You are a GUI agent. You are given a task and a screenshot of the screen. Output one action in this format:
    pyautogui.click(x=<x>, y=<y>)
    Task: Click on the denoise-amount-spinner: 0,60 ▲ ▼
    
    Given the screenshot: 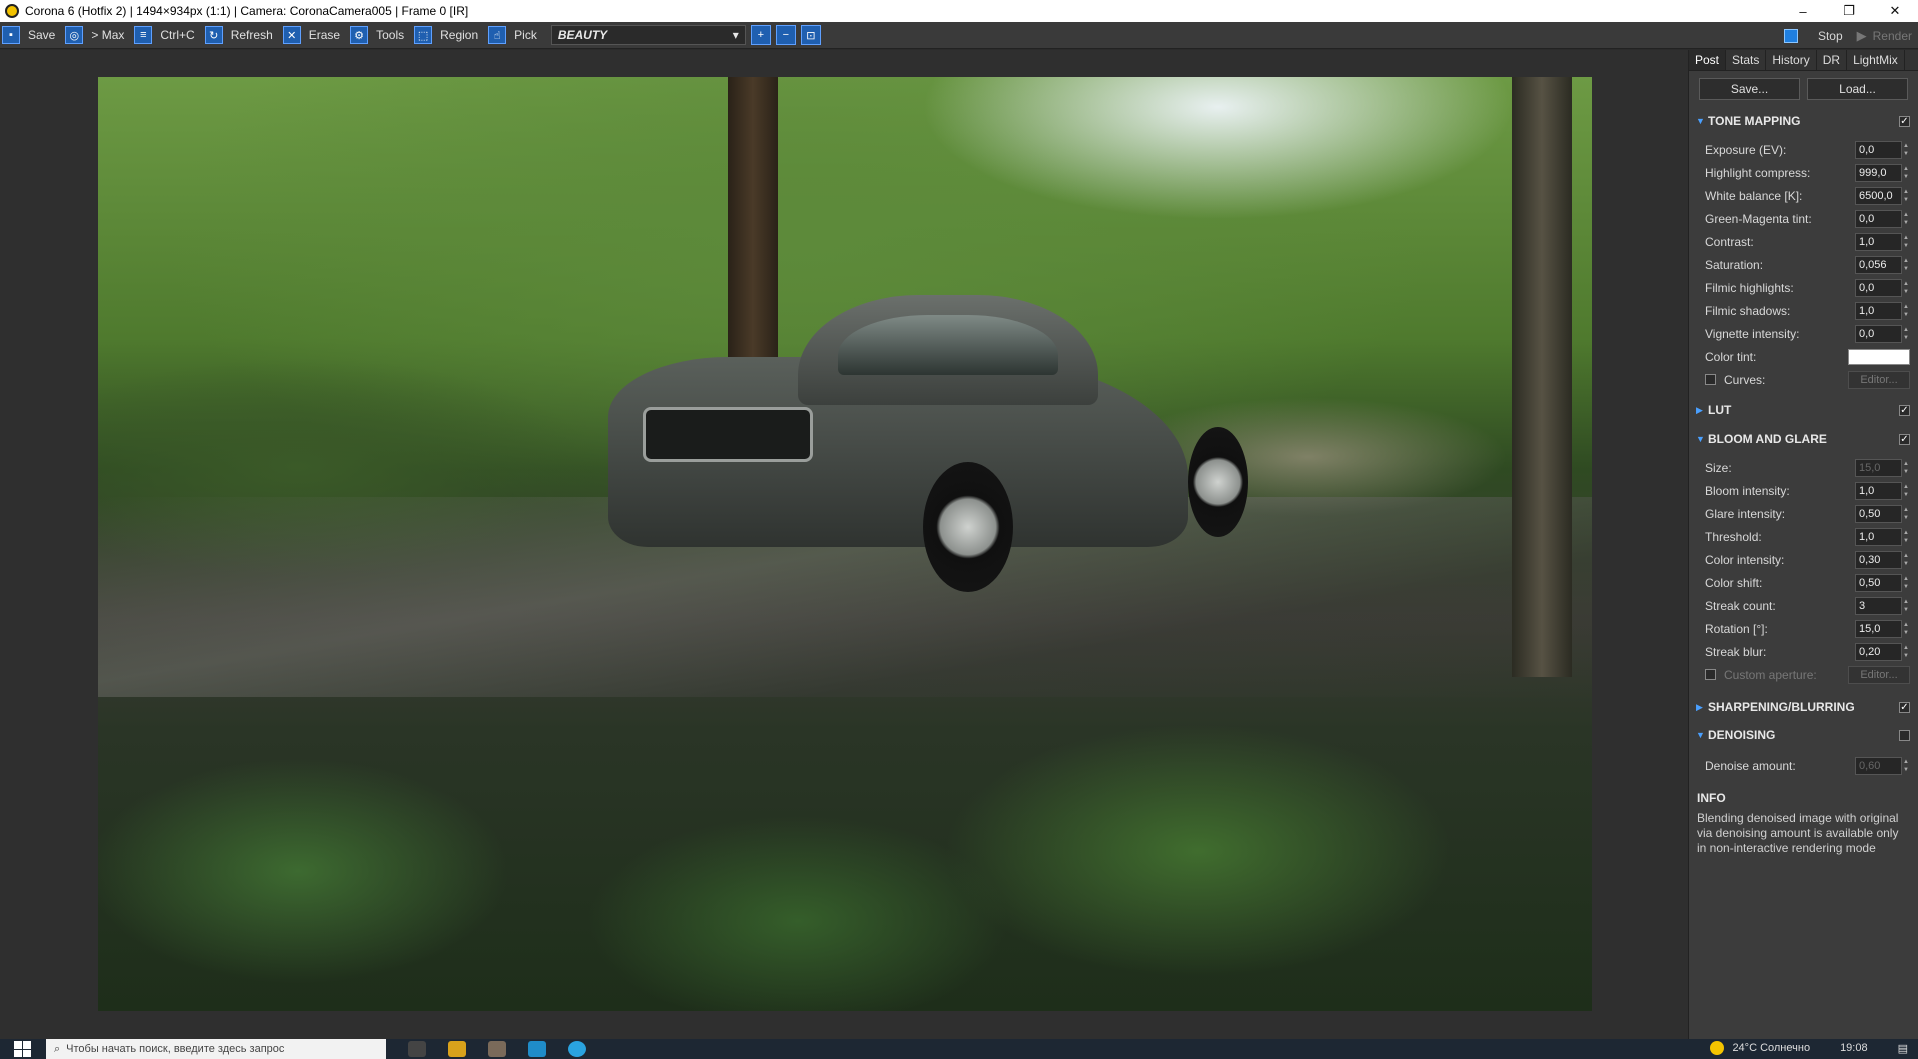 What is the action you would take?
    pyautogui.click(x=1882, y=765)
    